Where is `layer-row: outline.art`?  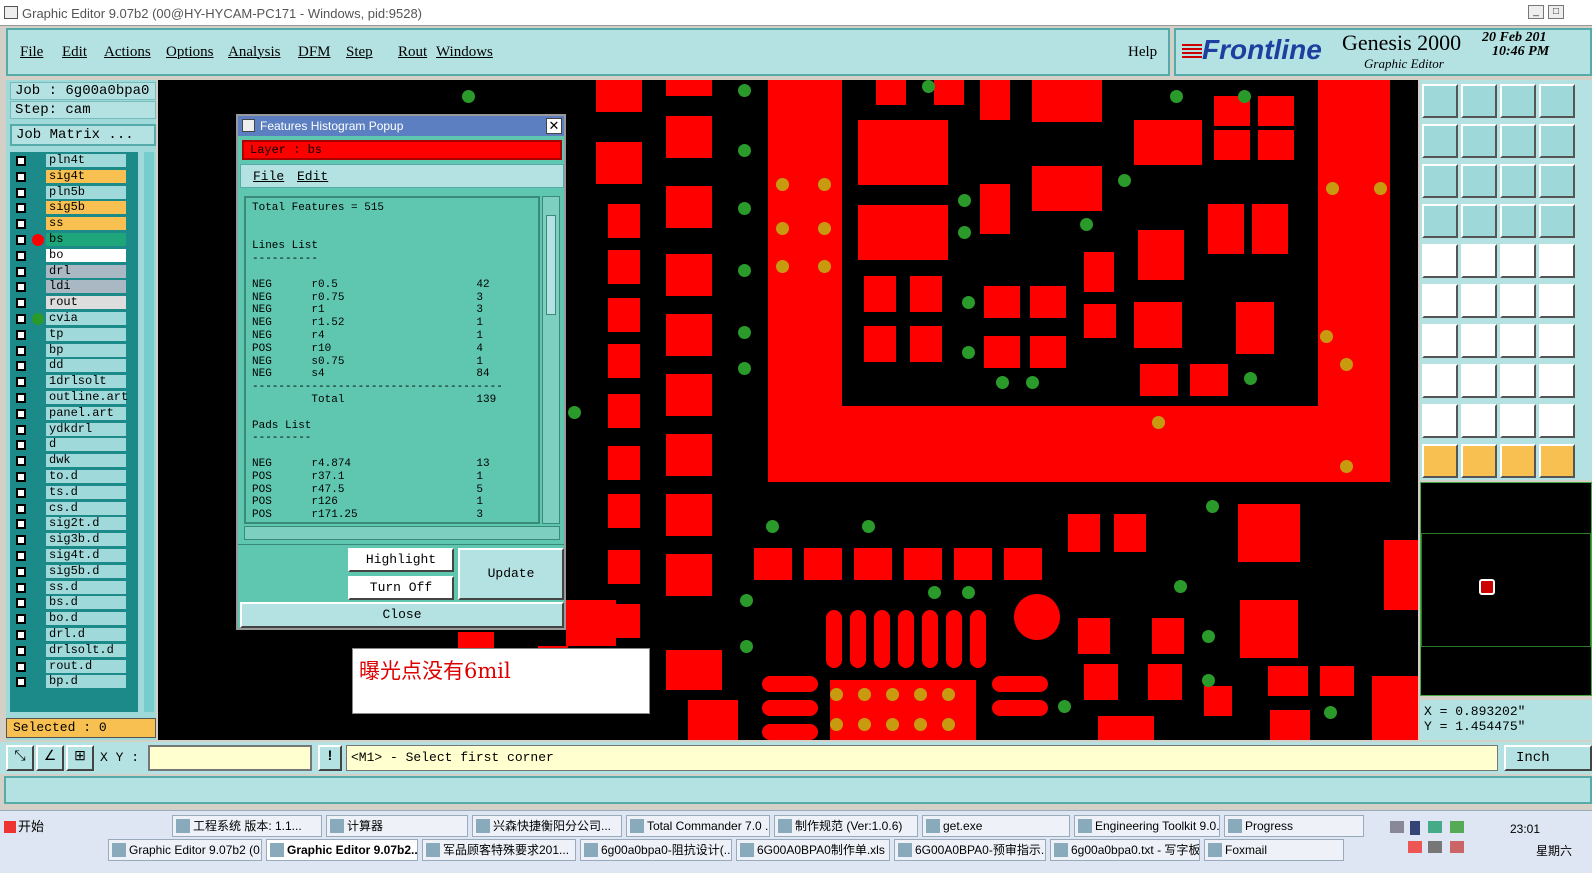
layer-row: outline.art is located at coordinates (74, 398).